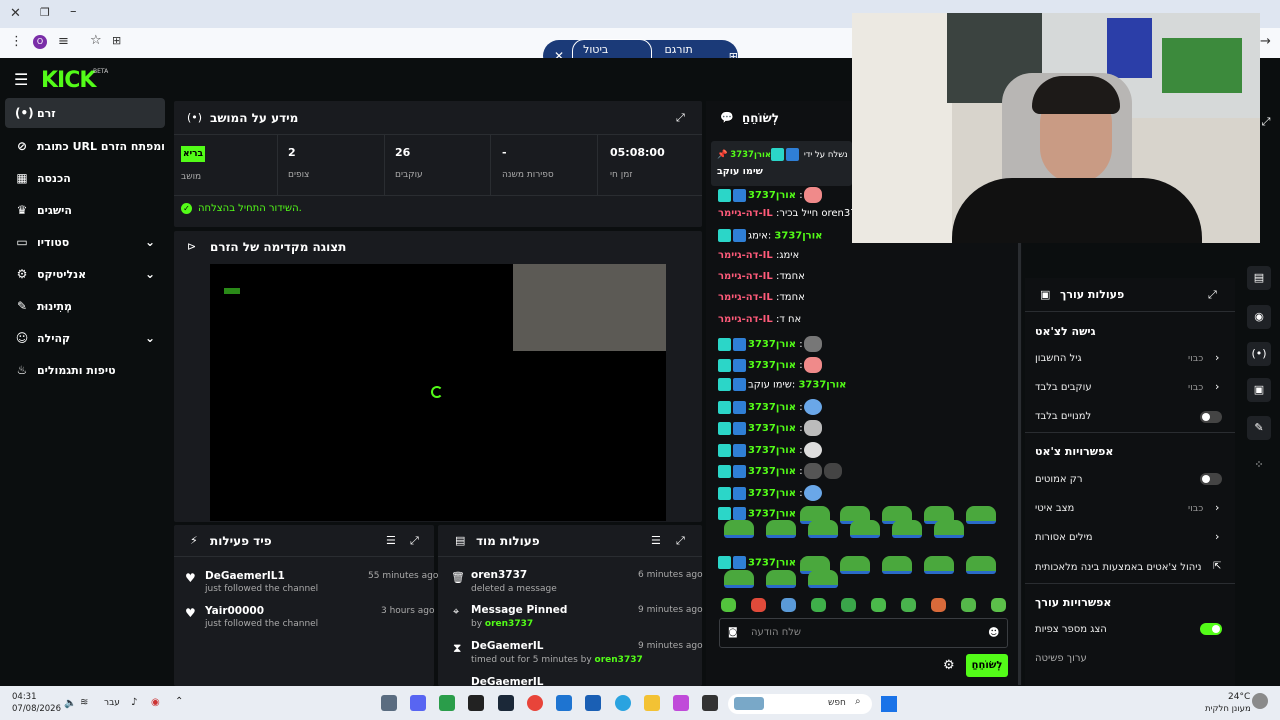 The height and width of the screenshot is (720, 1280). What do you see at coordinates (85, 274) in the screenshot?
I see `sidebar-item-analytics: ⚙ אנליטיקס ⌄` at bounding box center [85, 274].